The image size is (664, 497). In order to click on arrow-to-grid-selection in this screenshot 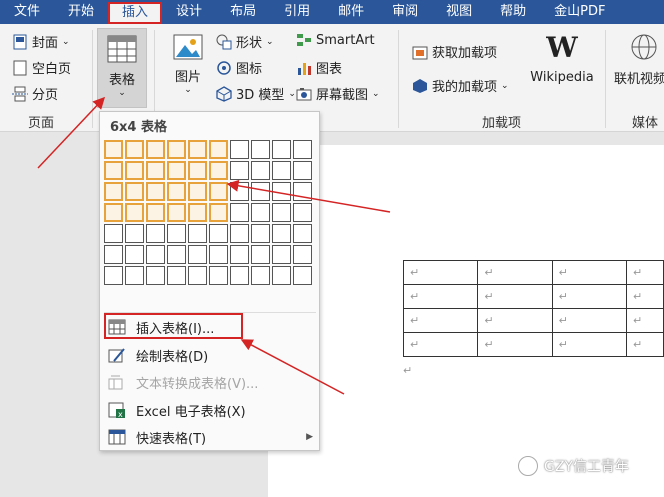, I will do `click(308, 196)`.